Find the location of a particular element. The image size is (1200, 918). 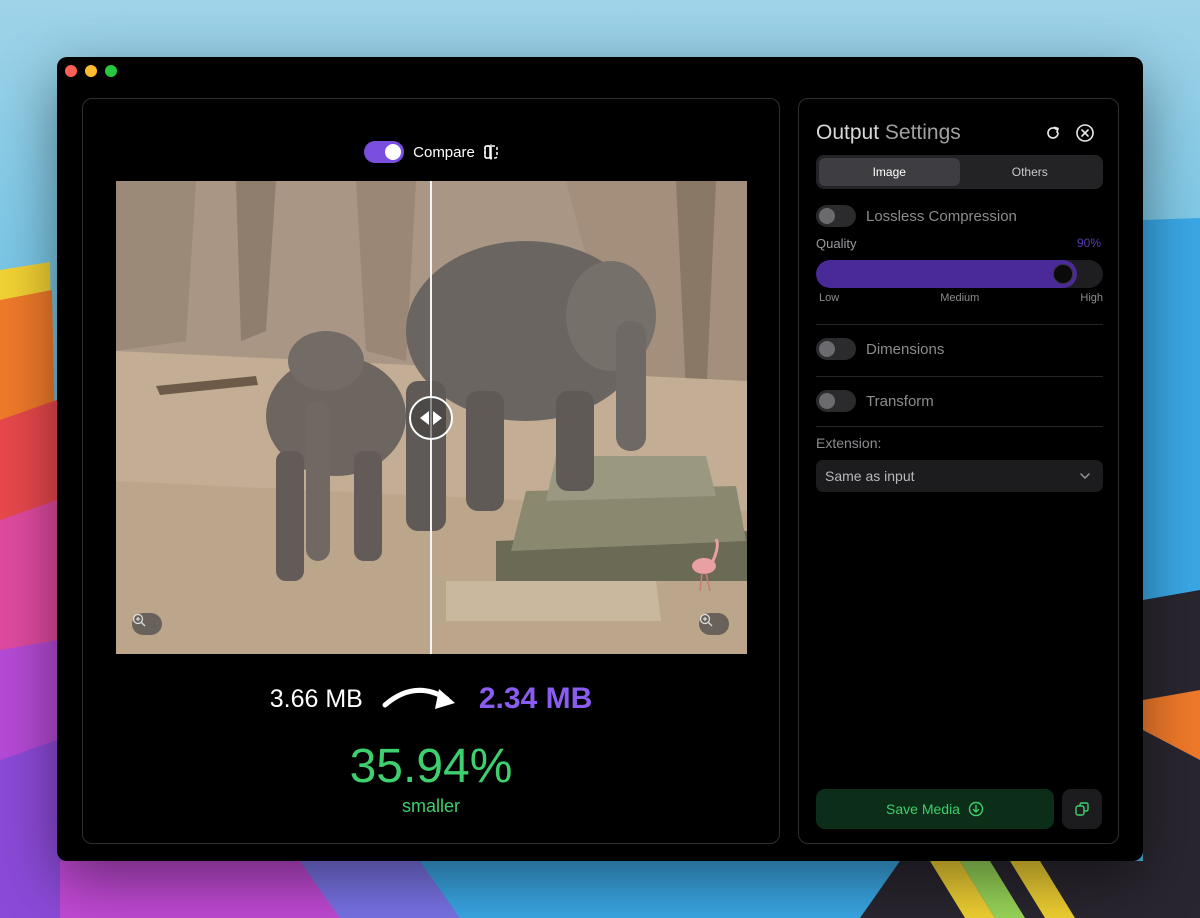

refresh-icon is located at coordinates (1053, 133).